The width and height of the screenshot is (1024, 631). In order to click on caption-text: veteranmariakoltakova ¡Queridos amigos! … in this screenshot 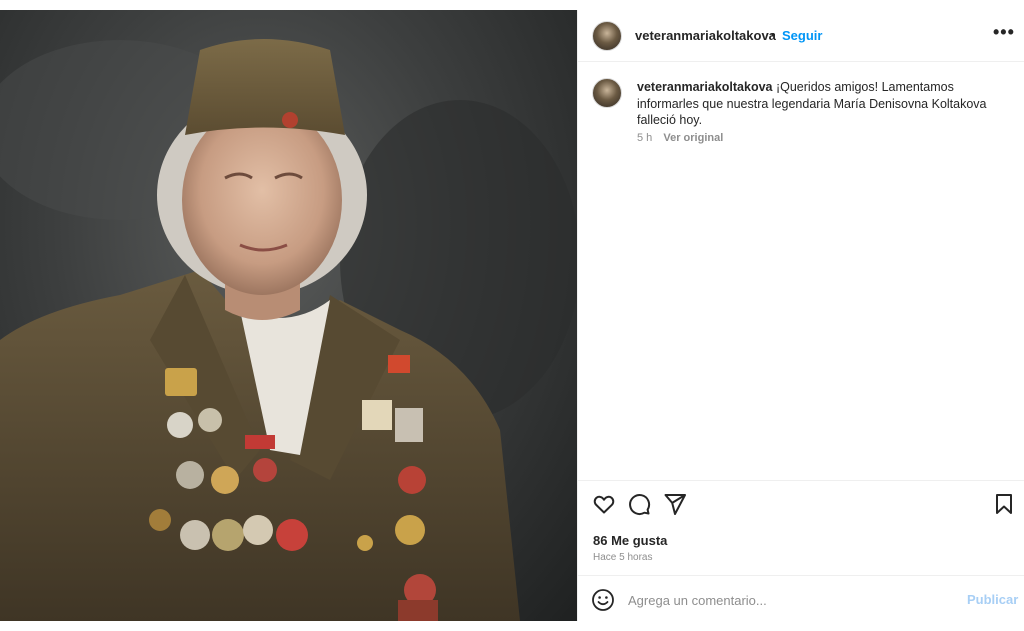, I will do `click(822, 104)`.